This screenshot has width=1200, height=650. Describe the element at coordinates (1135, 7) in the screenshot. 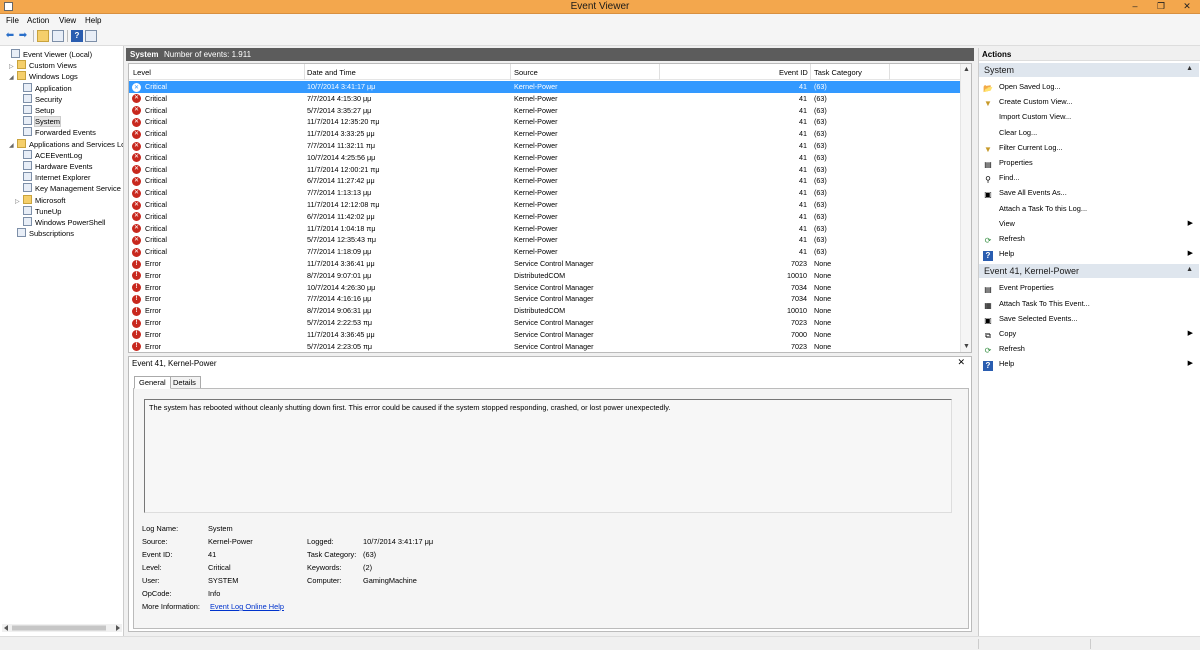

I see `minimize-button: –` at that location.